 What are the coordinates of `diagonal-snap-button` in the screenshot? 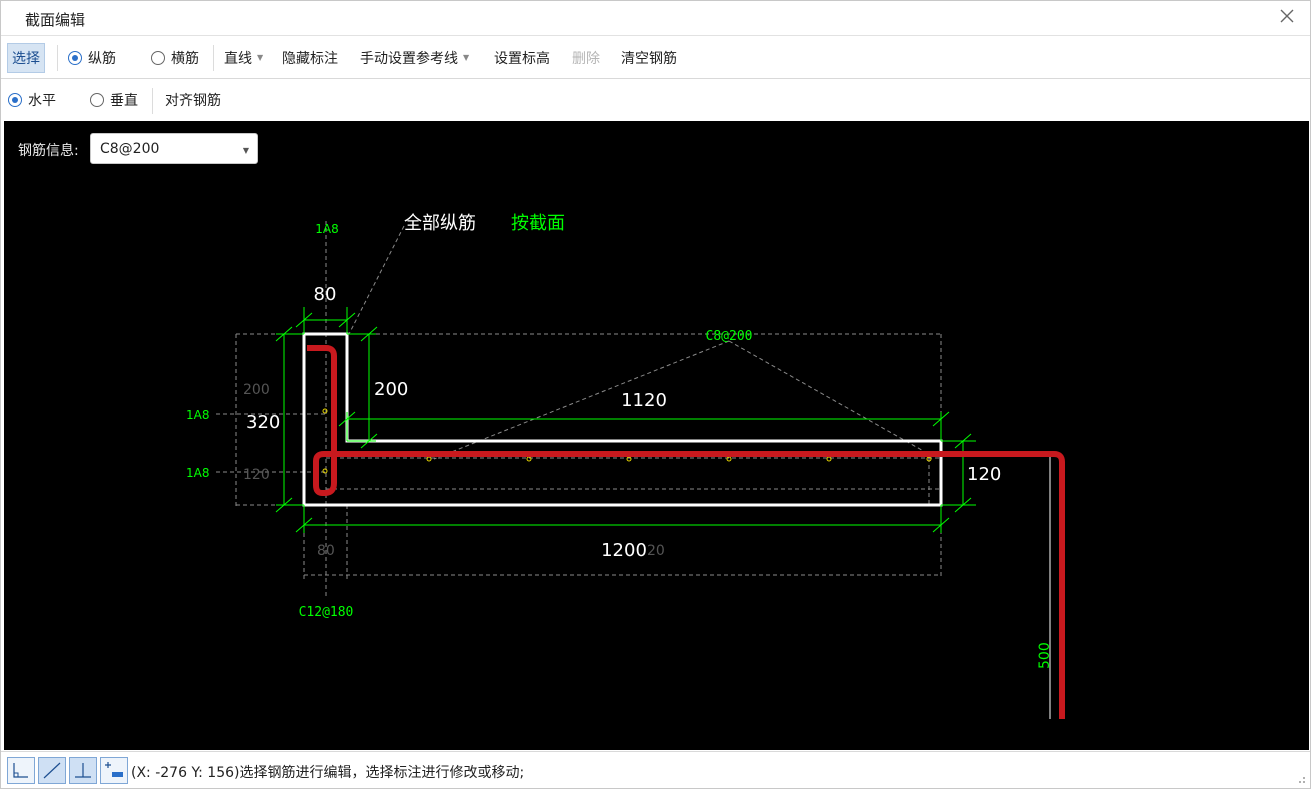 It's located at (52, 770).